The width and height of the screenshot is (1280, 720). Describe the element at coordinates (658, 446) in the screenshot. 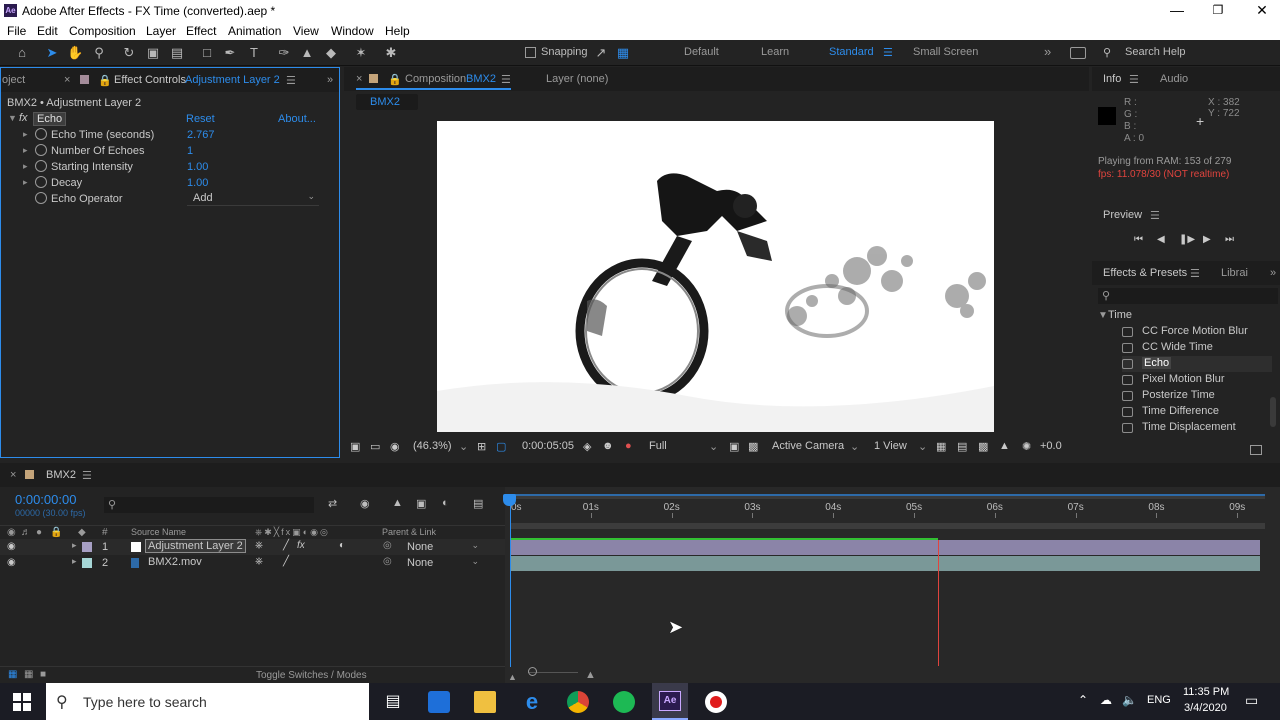

I see `resolution-dropdown: Full` at that location.